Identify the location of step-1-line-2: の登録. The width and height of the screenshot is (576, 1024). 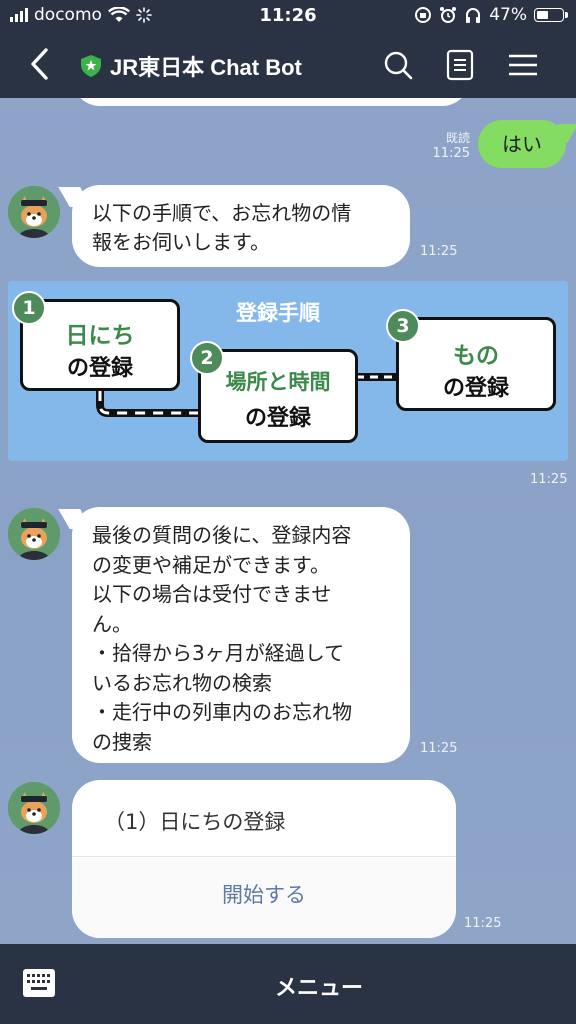
(99, 368).